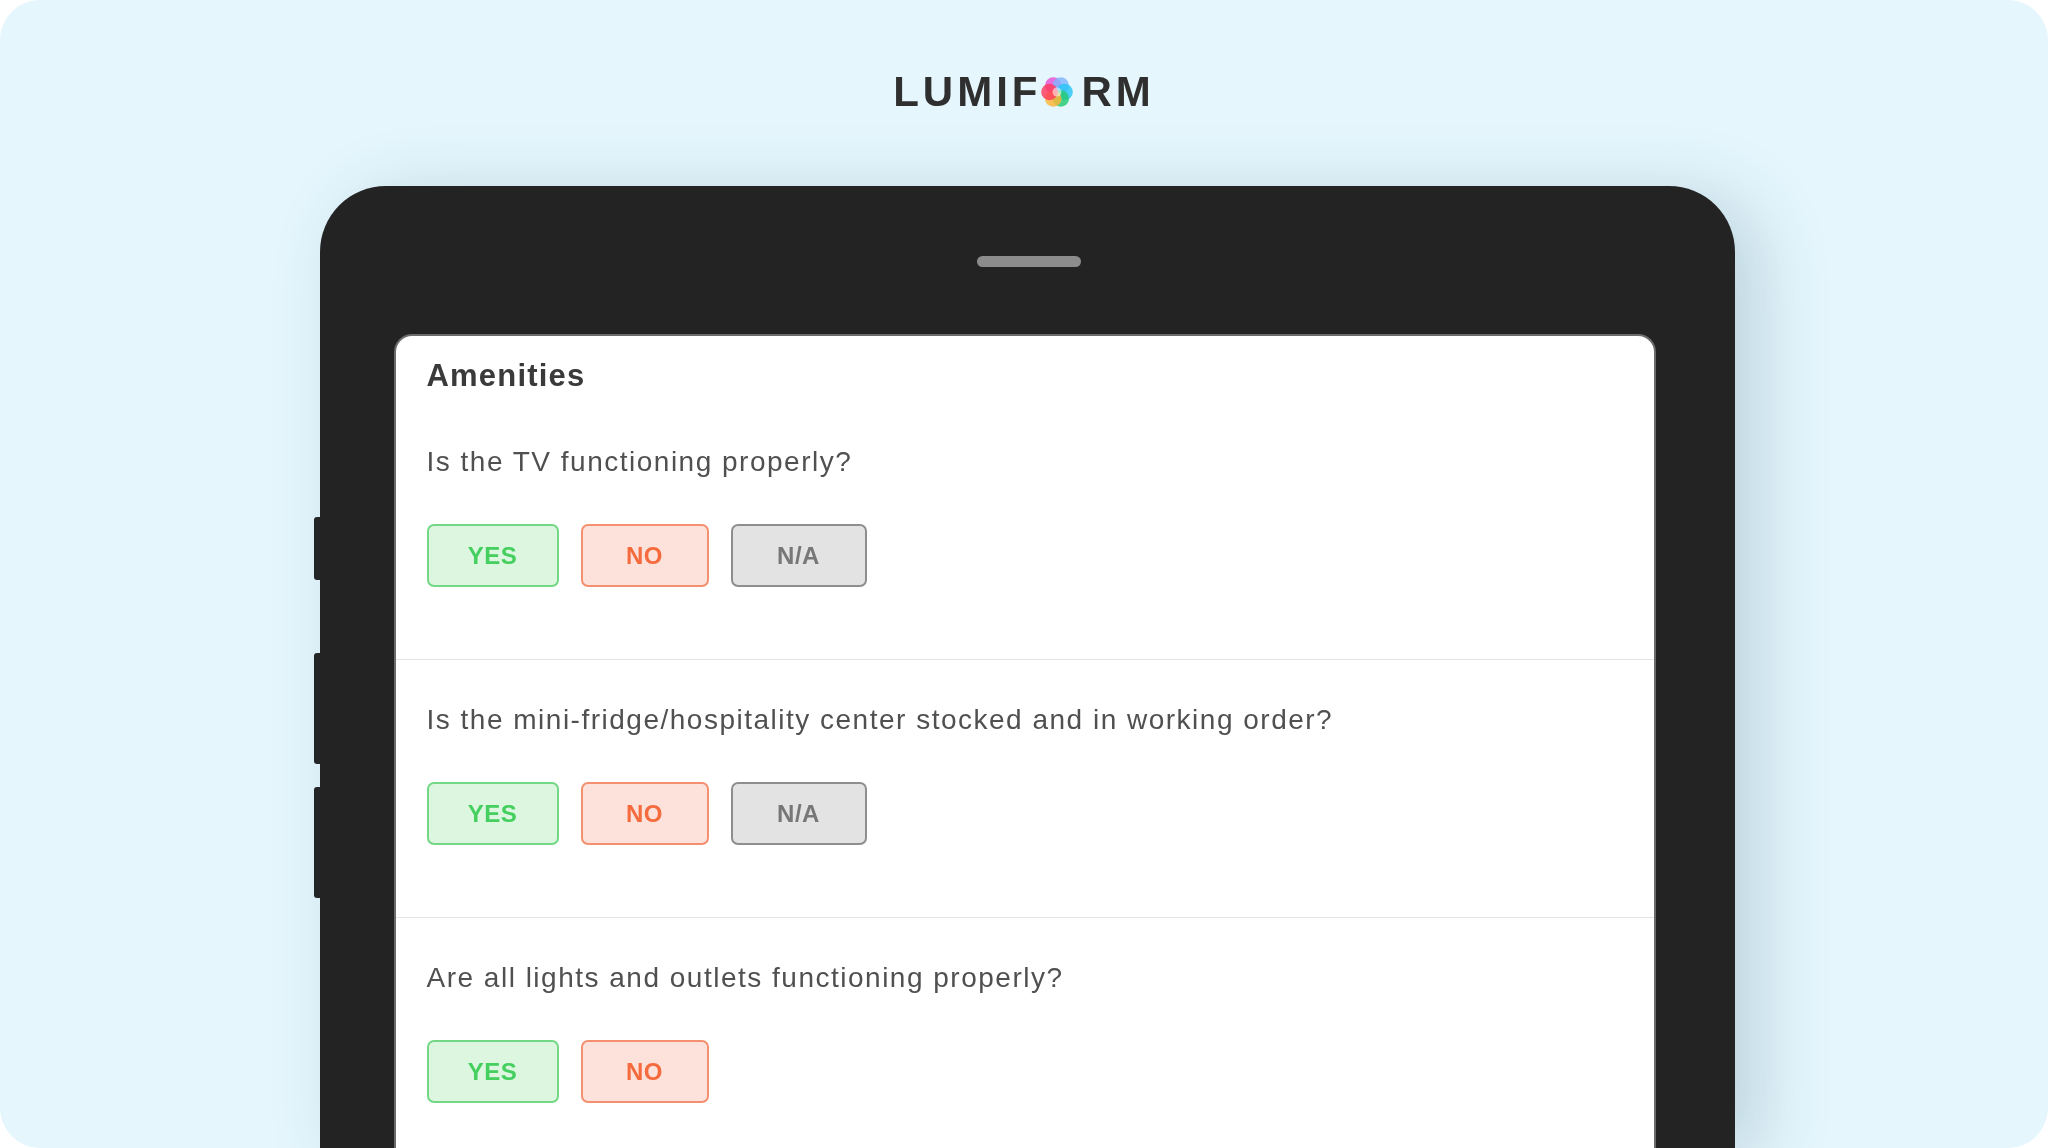 The image size is (2048, 1148). Describe the element at coordinates (967, 92) in the screenshot. I see `logo-text: LUMIF` at that location.